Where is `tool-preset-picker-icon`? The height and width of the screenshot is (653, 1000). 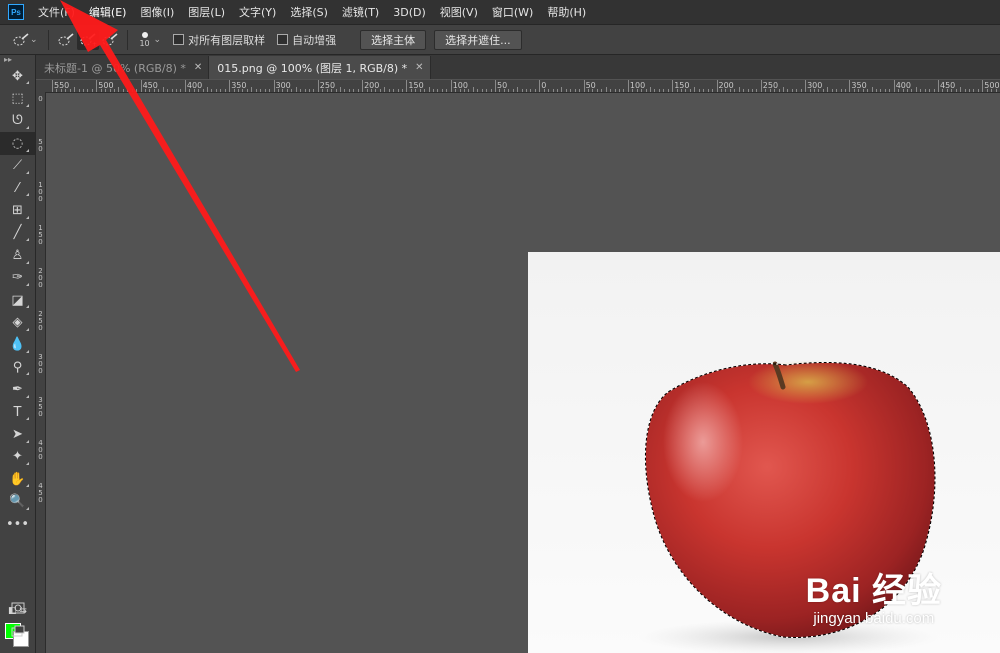 tool-preset-picker-icon is located at coordinates (21, 40).